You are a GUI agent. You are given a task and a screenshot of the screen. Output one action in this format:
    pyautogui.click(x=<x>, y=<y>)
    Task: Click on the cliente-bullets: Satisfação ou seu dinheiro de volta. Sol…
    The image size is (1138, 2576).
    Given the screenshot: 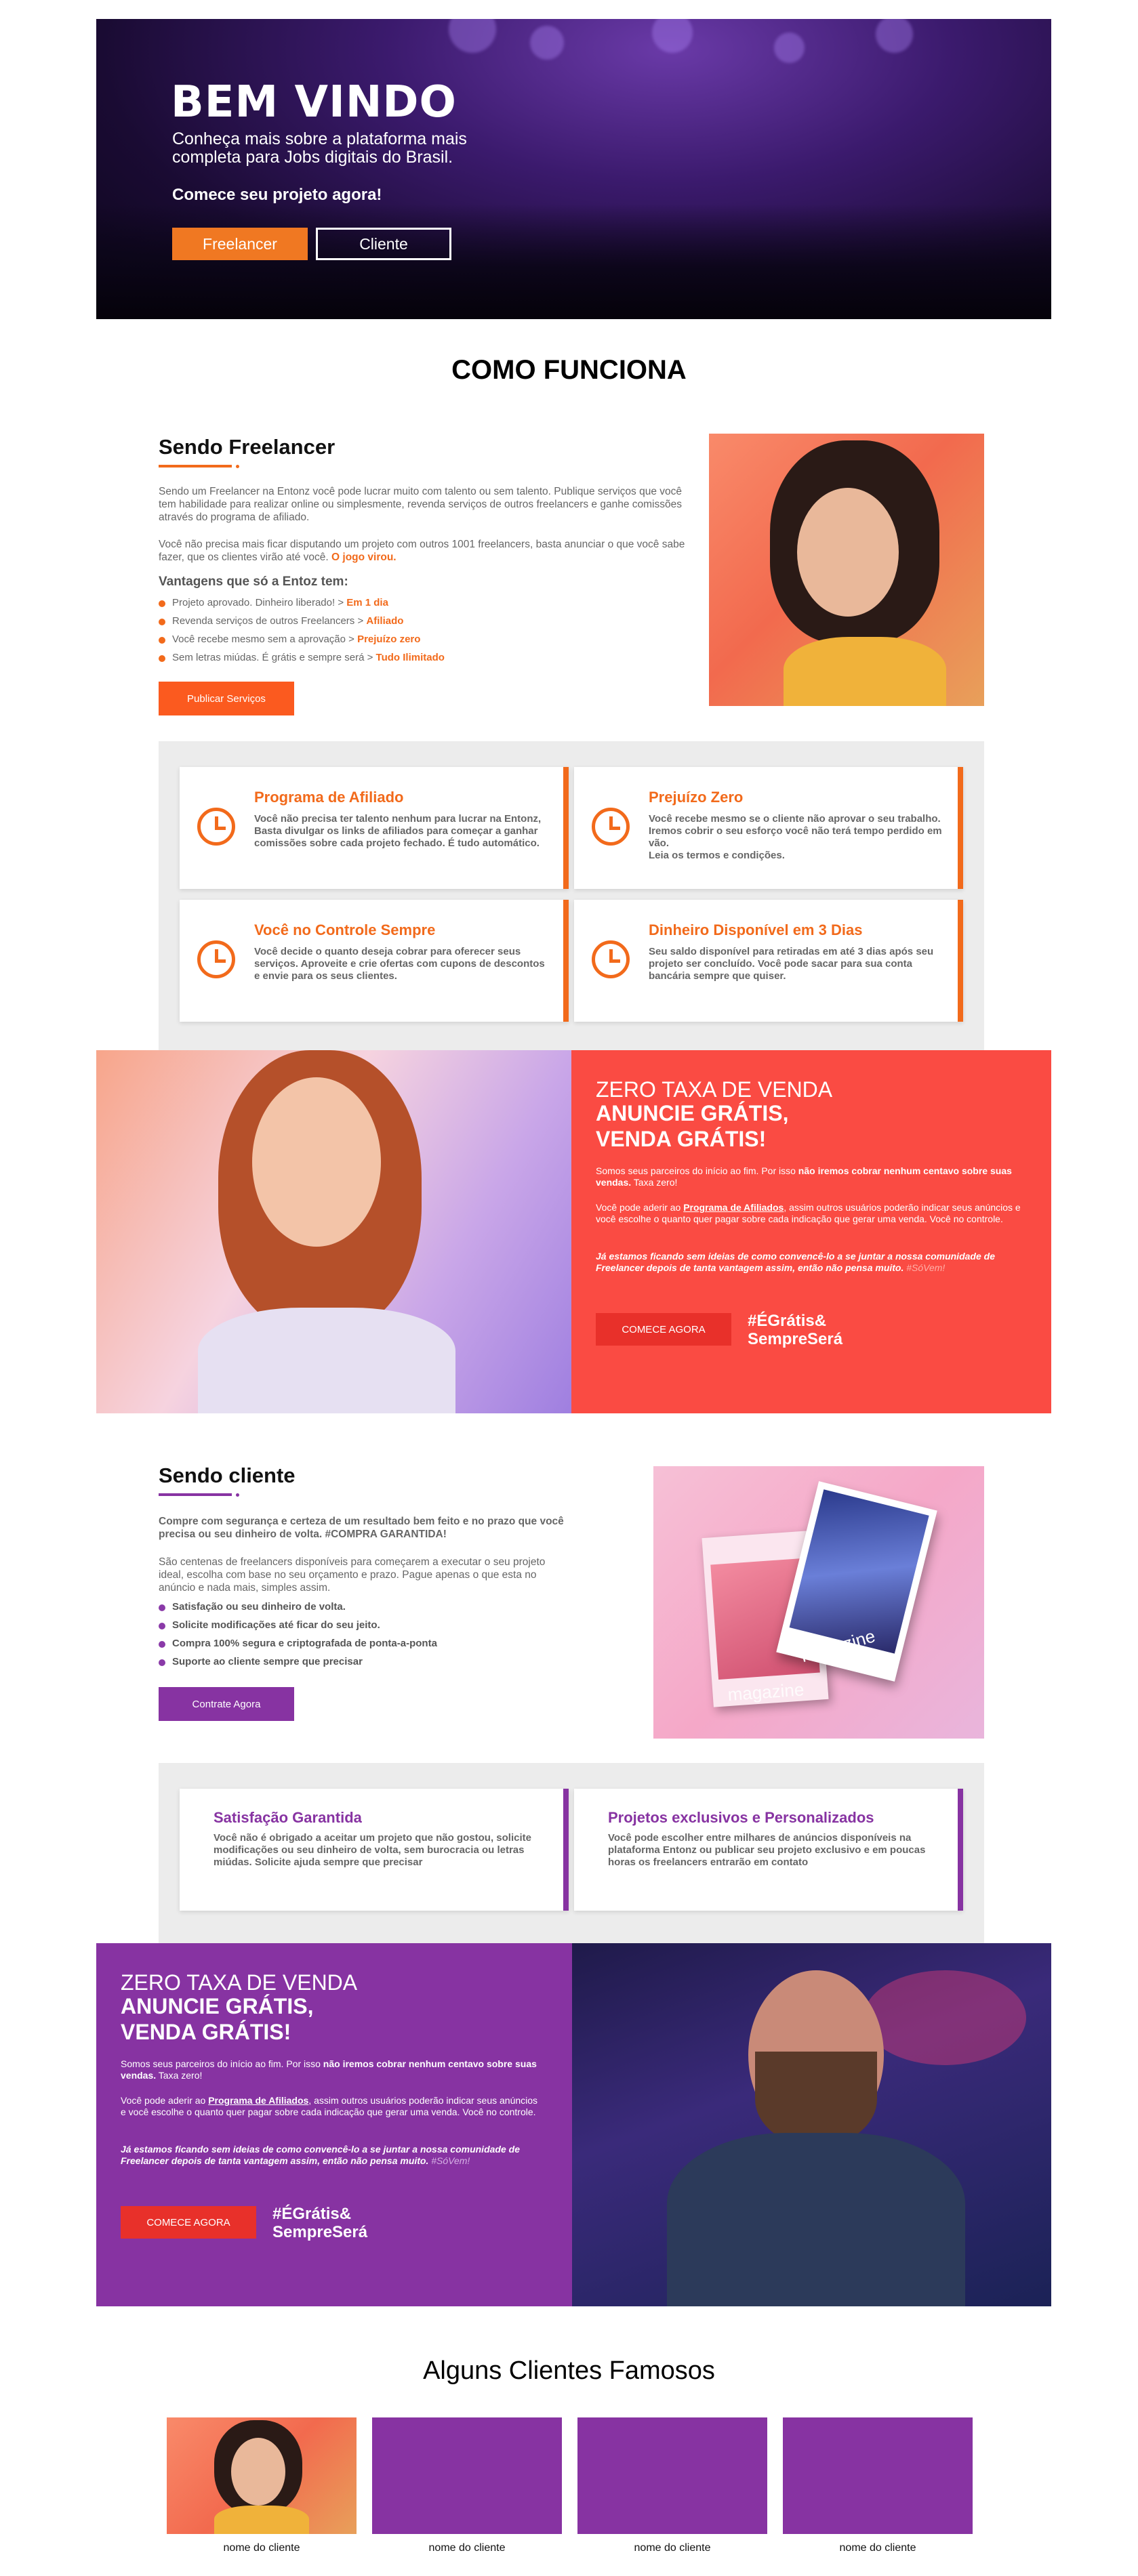 What is the action you would take?
    pyautogui.click(x=298, y=1635)
    